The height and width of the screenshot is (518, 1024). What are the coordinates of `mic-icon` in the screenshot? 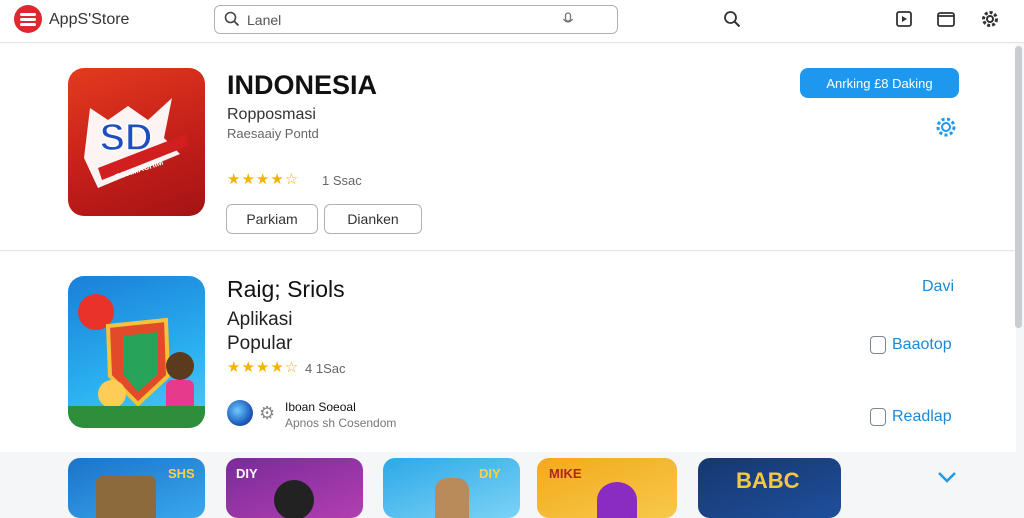 It's located at (568, 20).